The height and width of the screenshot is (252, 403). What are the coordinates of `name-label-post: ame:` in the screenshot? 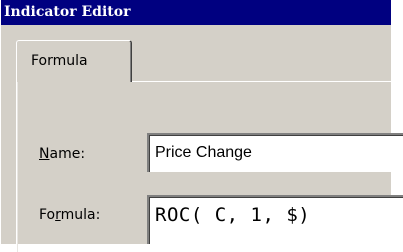 It's located at (67, 154).